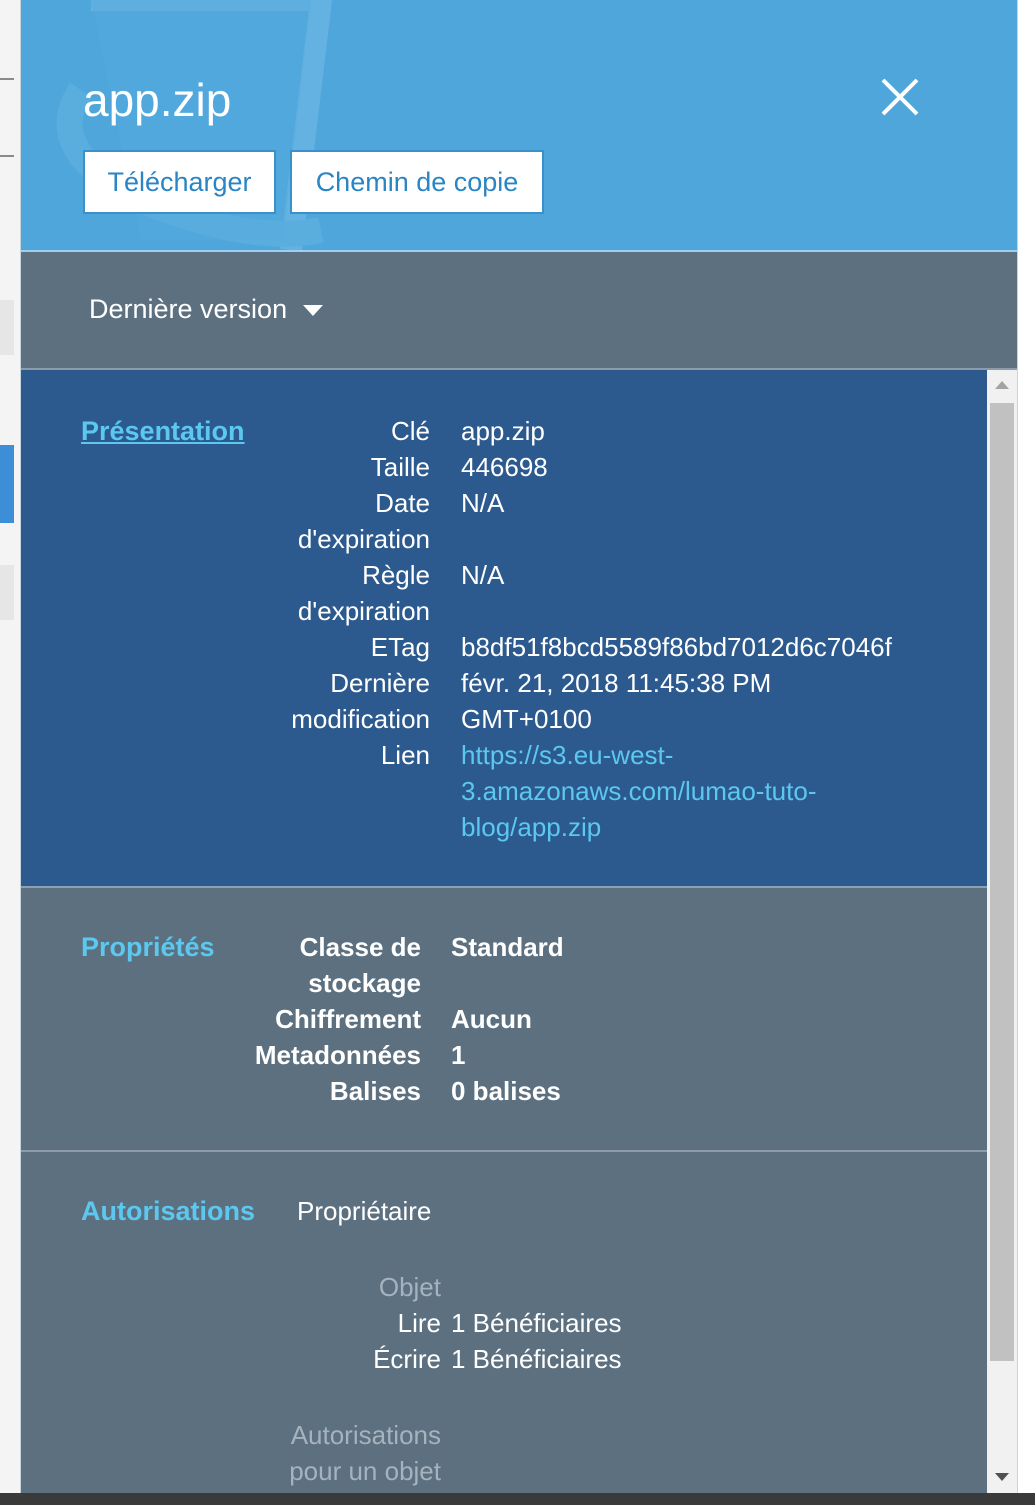  Describe the element at coordinates (360, 947) in the screenshot. I see `field-key: Classe de` at that location.